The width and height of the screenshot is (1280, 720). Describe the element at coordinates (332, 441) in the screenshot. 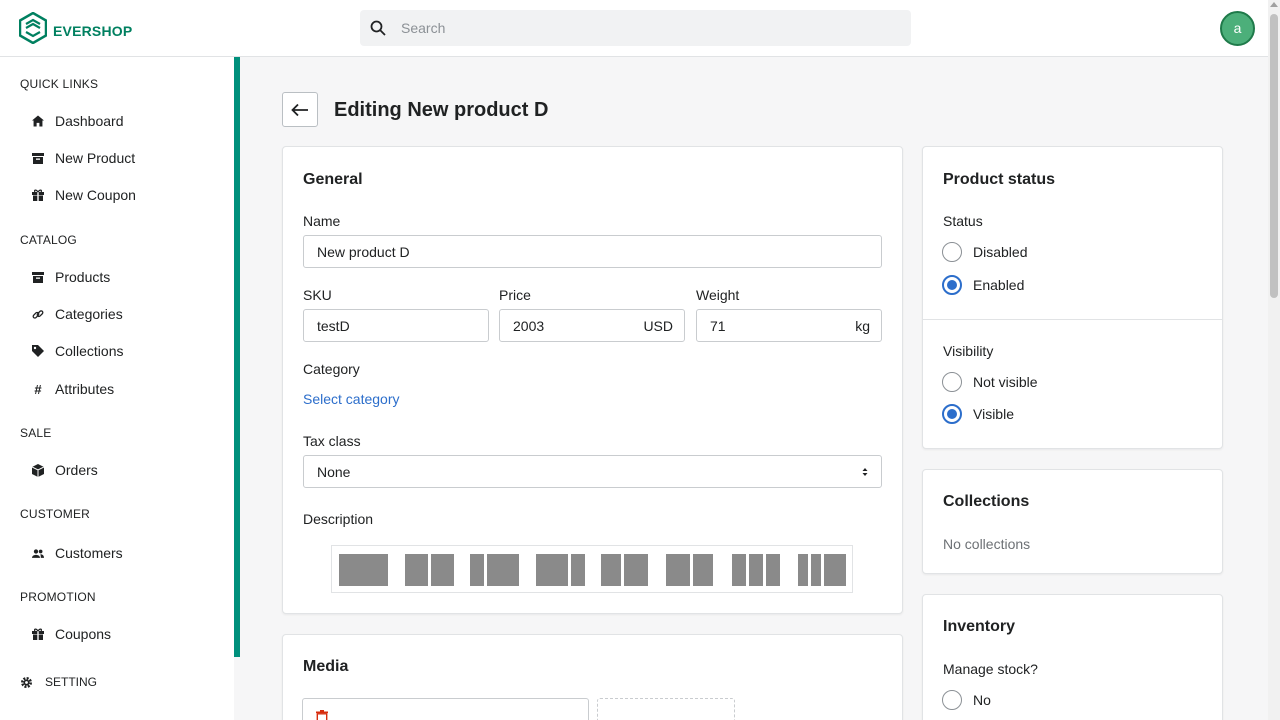

I see `tax-class-label: Tax class` at that location.